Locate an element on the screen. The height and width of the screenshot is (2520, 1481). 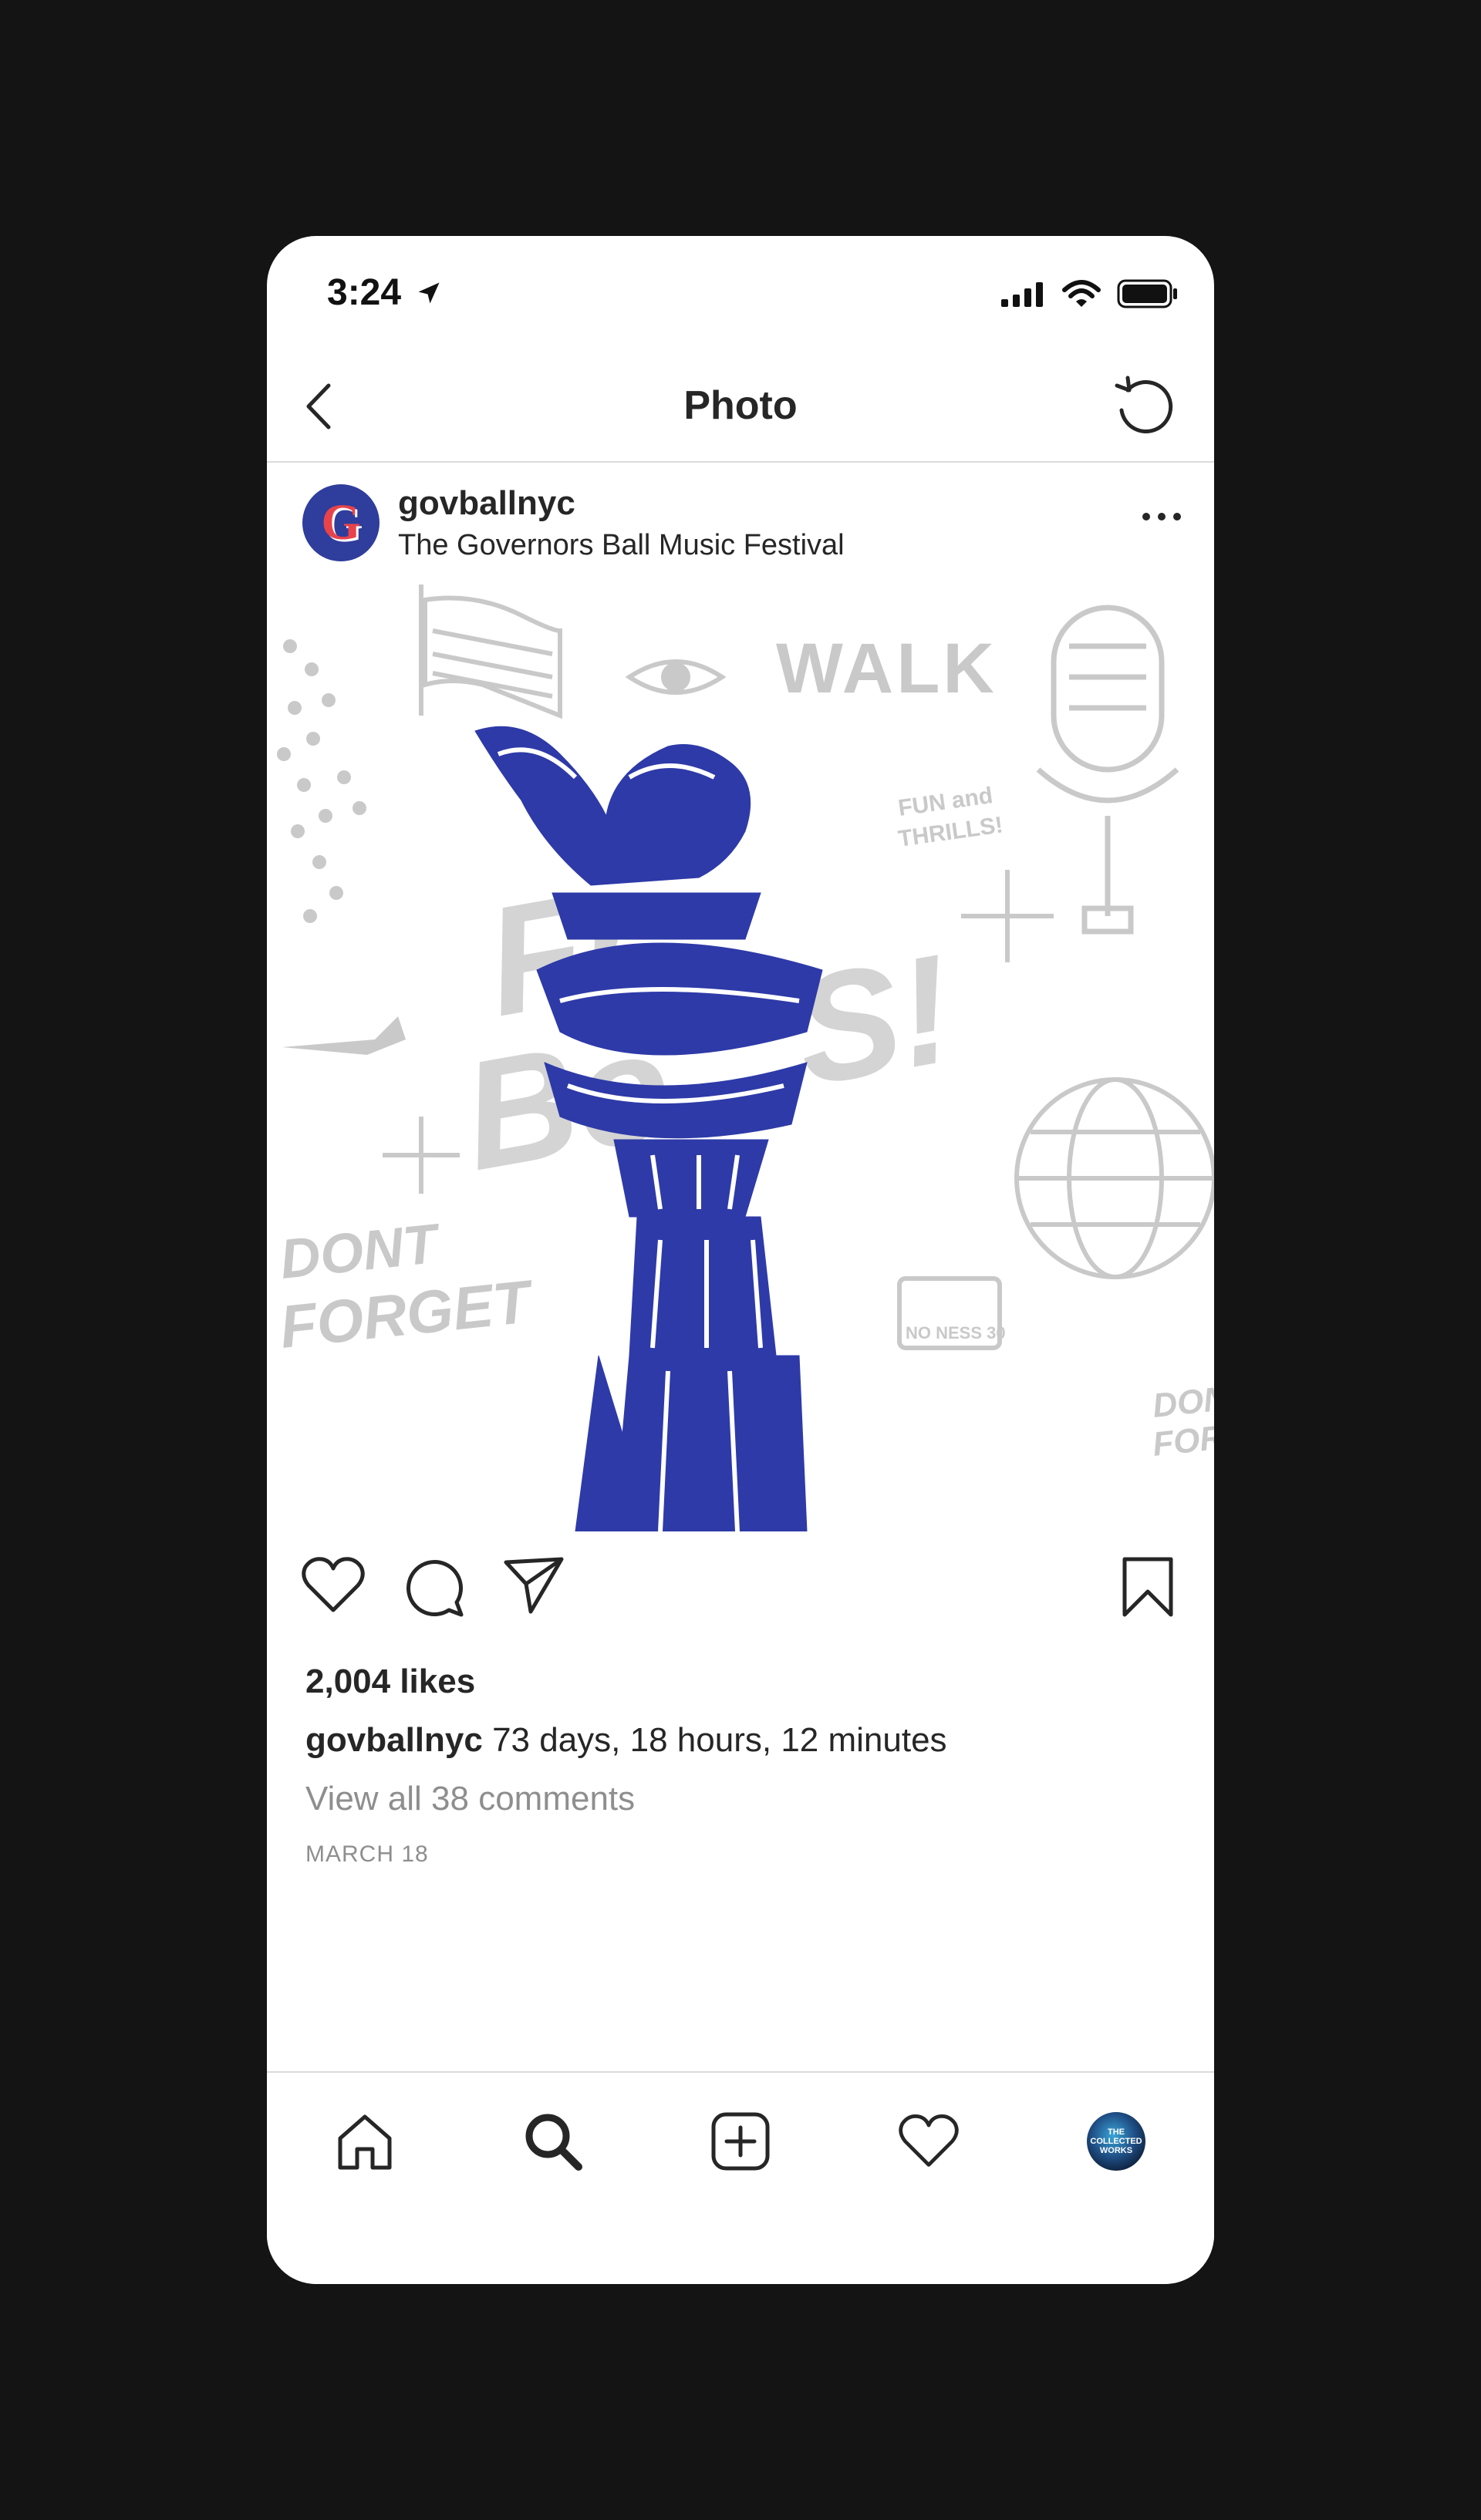
likes-count: 2,004 likes is located at coordinates (390, 1682).